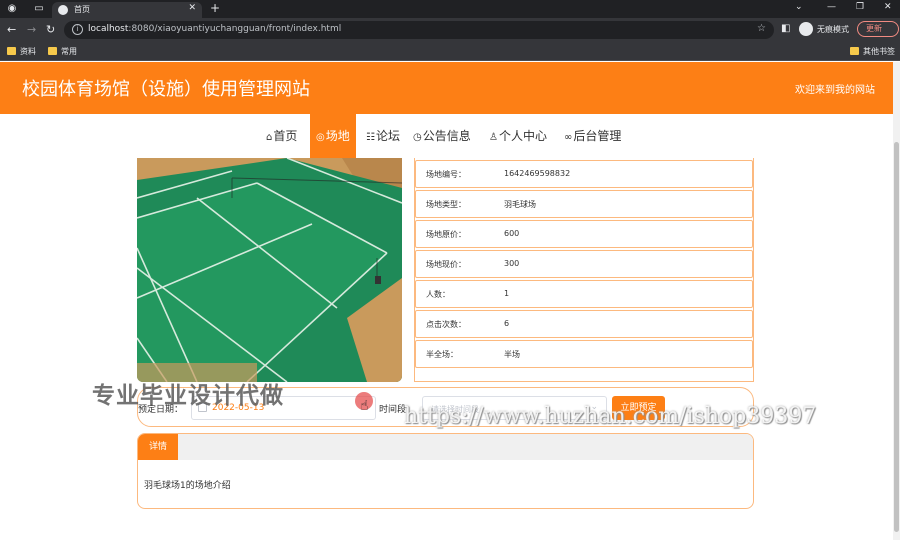 The height and width of the screenshot is (540, 900). Describe the element at coordinates (11, 29) in the screenshot. I see `back-icon: ←` at that location.